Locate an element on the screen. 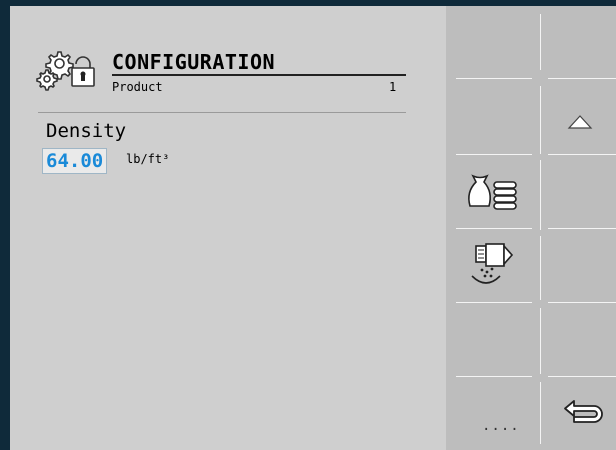  left-border is located at coordinates (5, 225).